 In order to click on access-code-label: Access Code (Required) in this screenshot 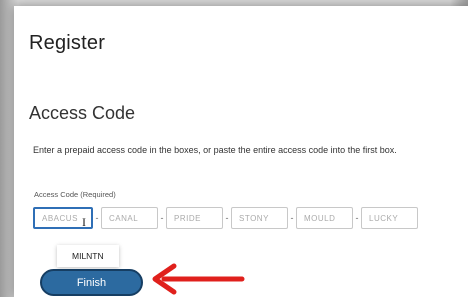, I will do `click(75, 194)`.